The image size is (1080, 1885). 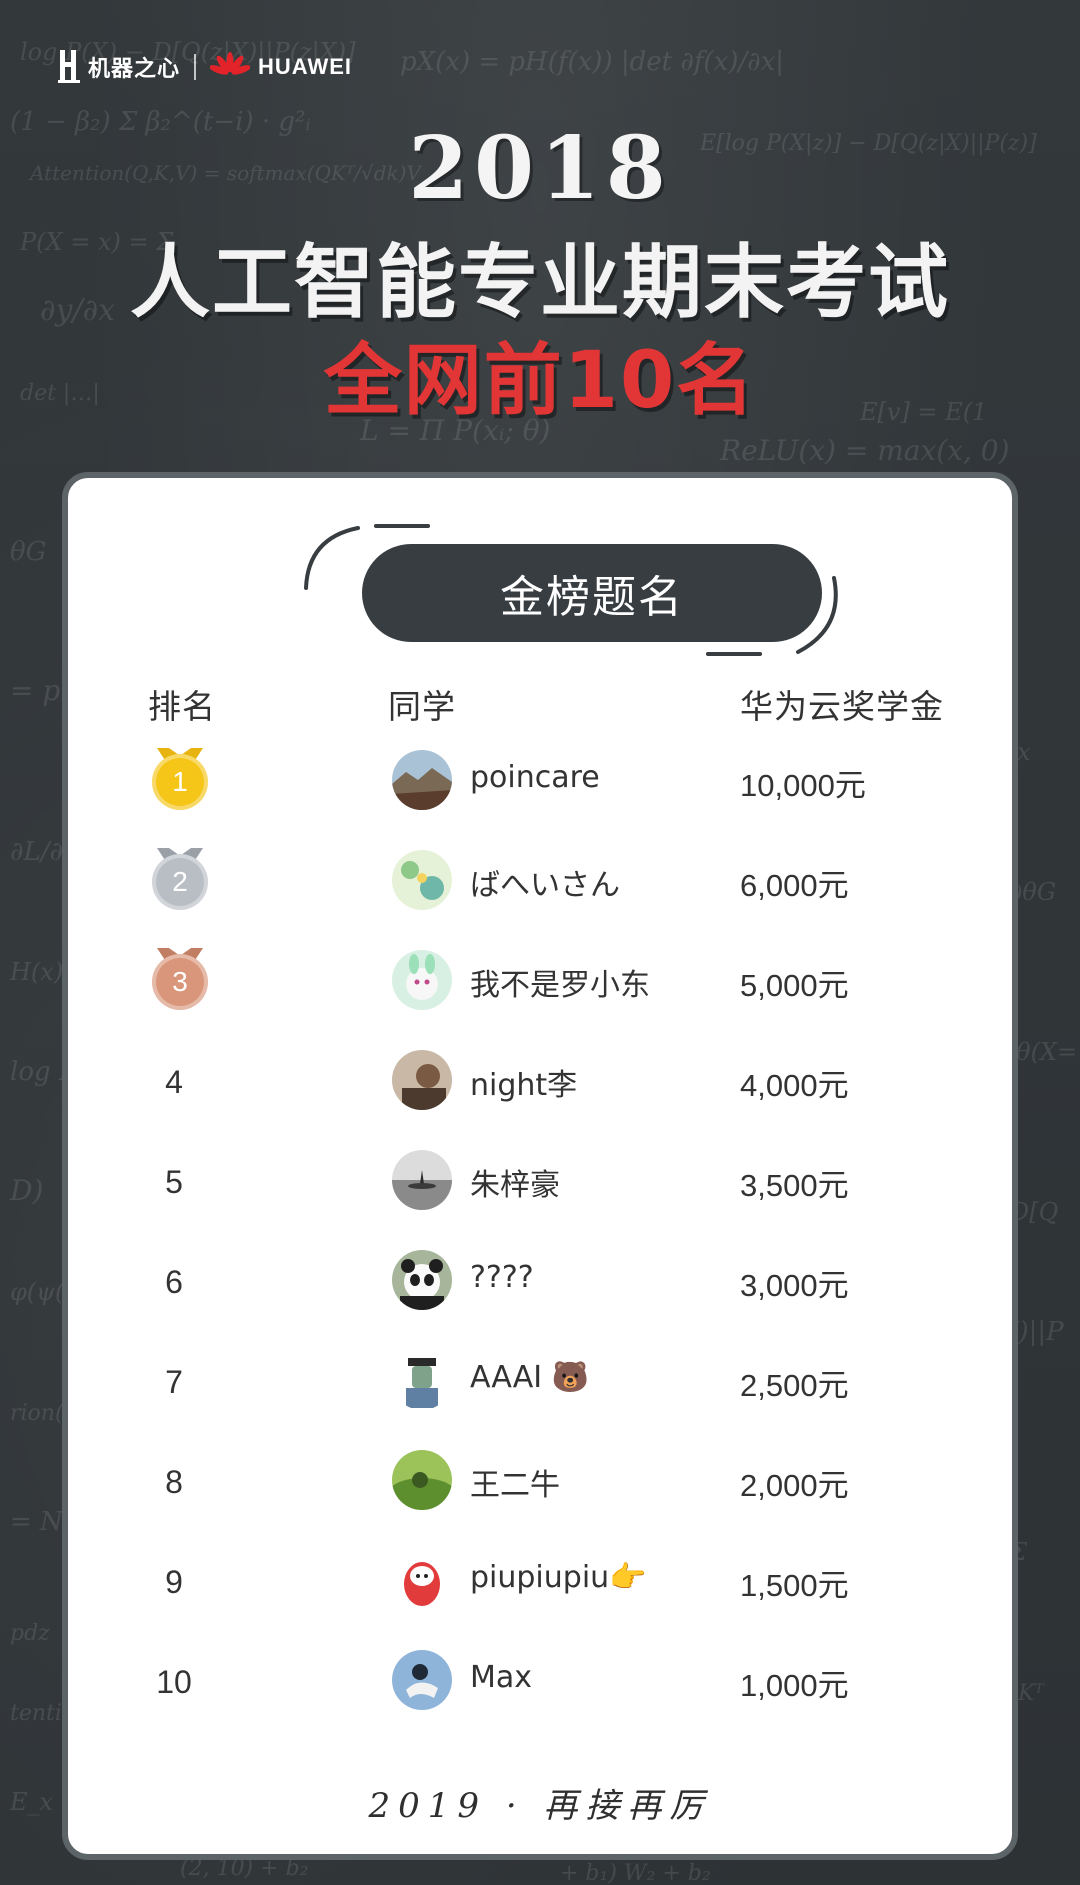 I want to click on ranking-row: 9 piupiupiu👉 1,500元, so click(x=540, y=1580).